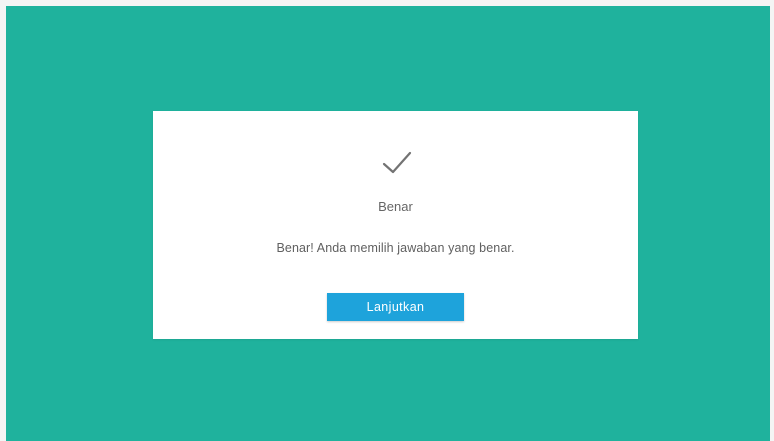 The image size is (774, 441). I want to click on dialog-title: Benar, so click(395, 206).